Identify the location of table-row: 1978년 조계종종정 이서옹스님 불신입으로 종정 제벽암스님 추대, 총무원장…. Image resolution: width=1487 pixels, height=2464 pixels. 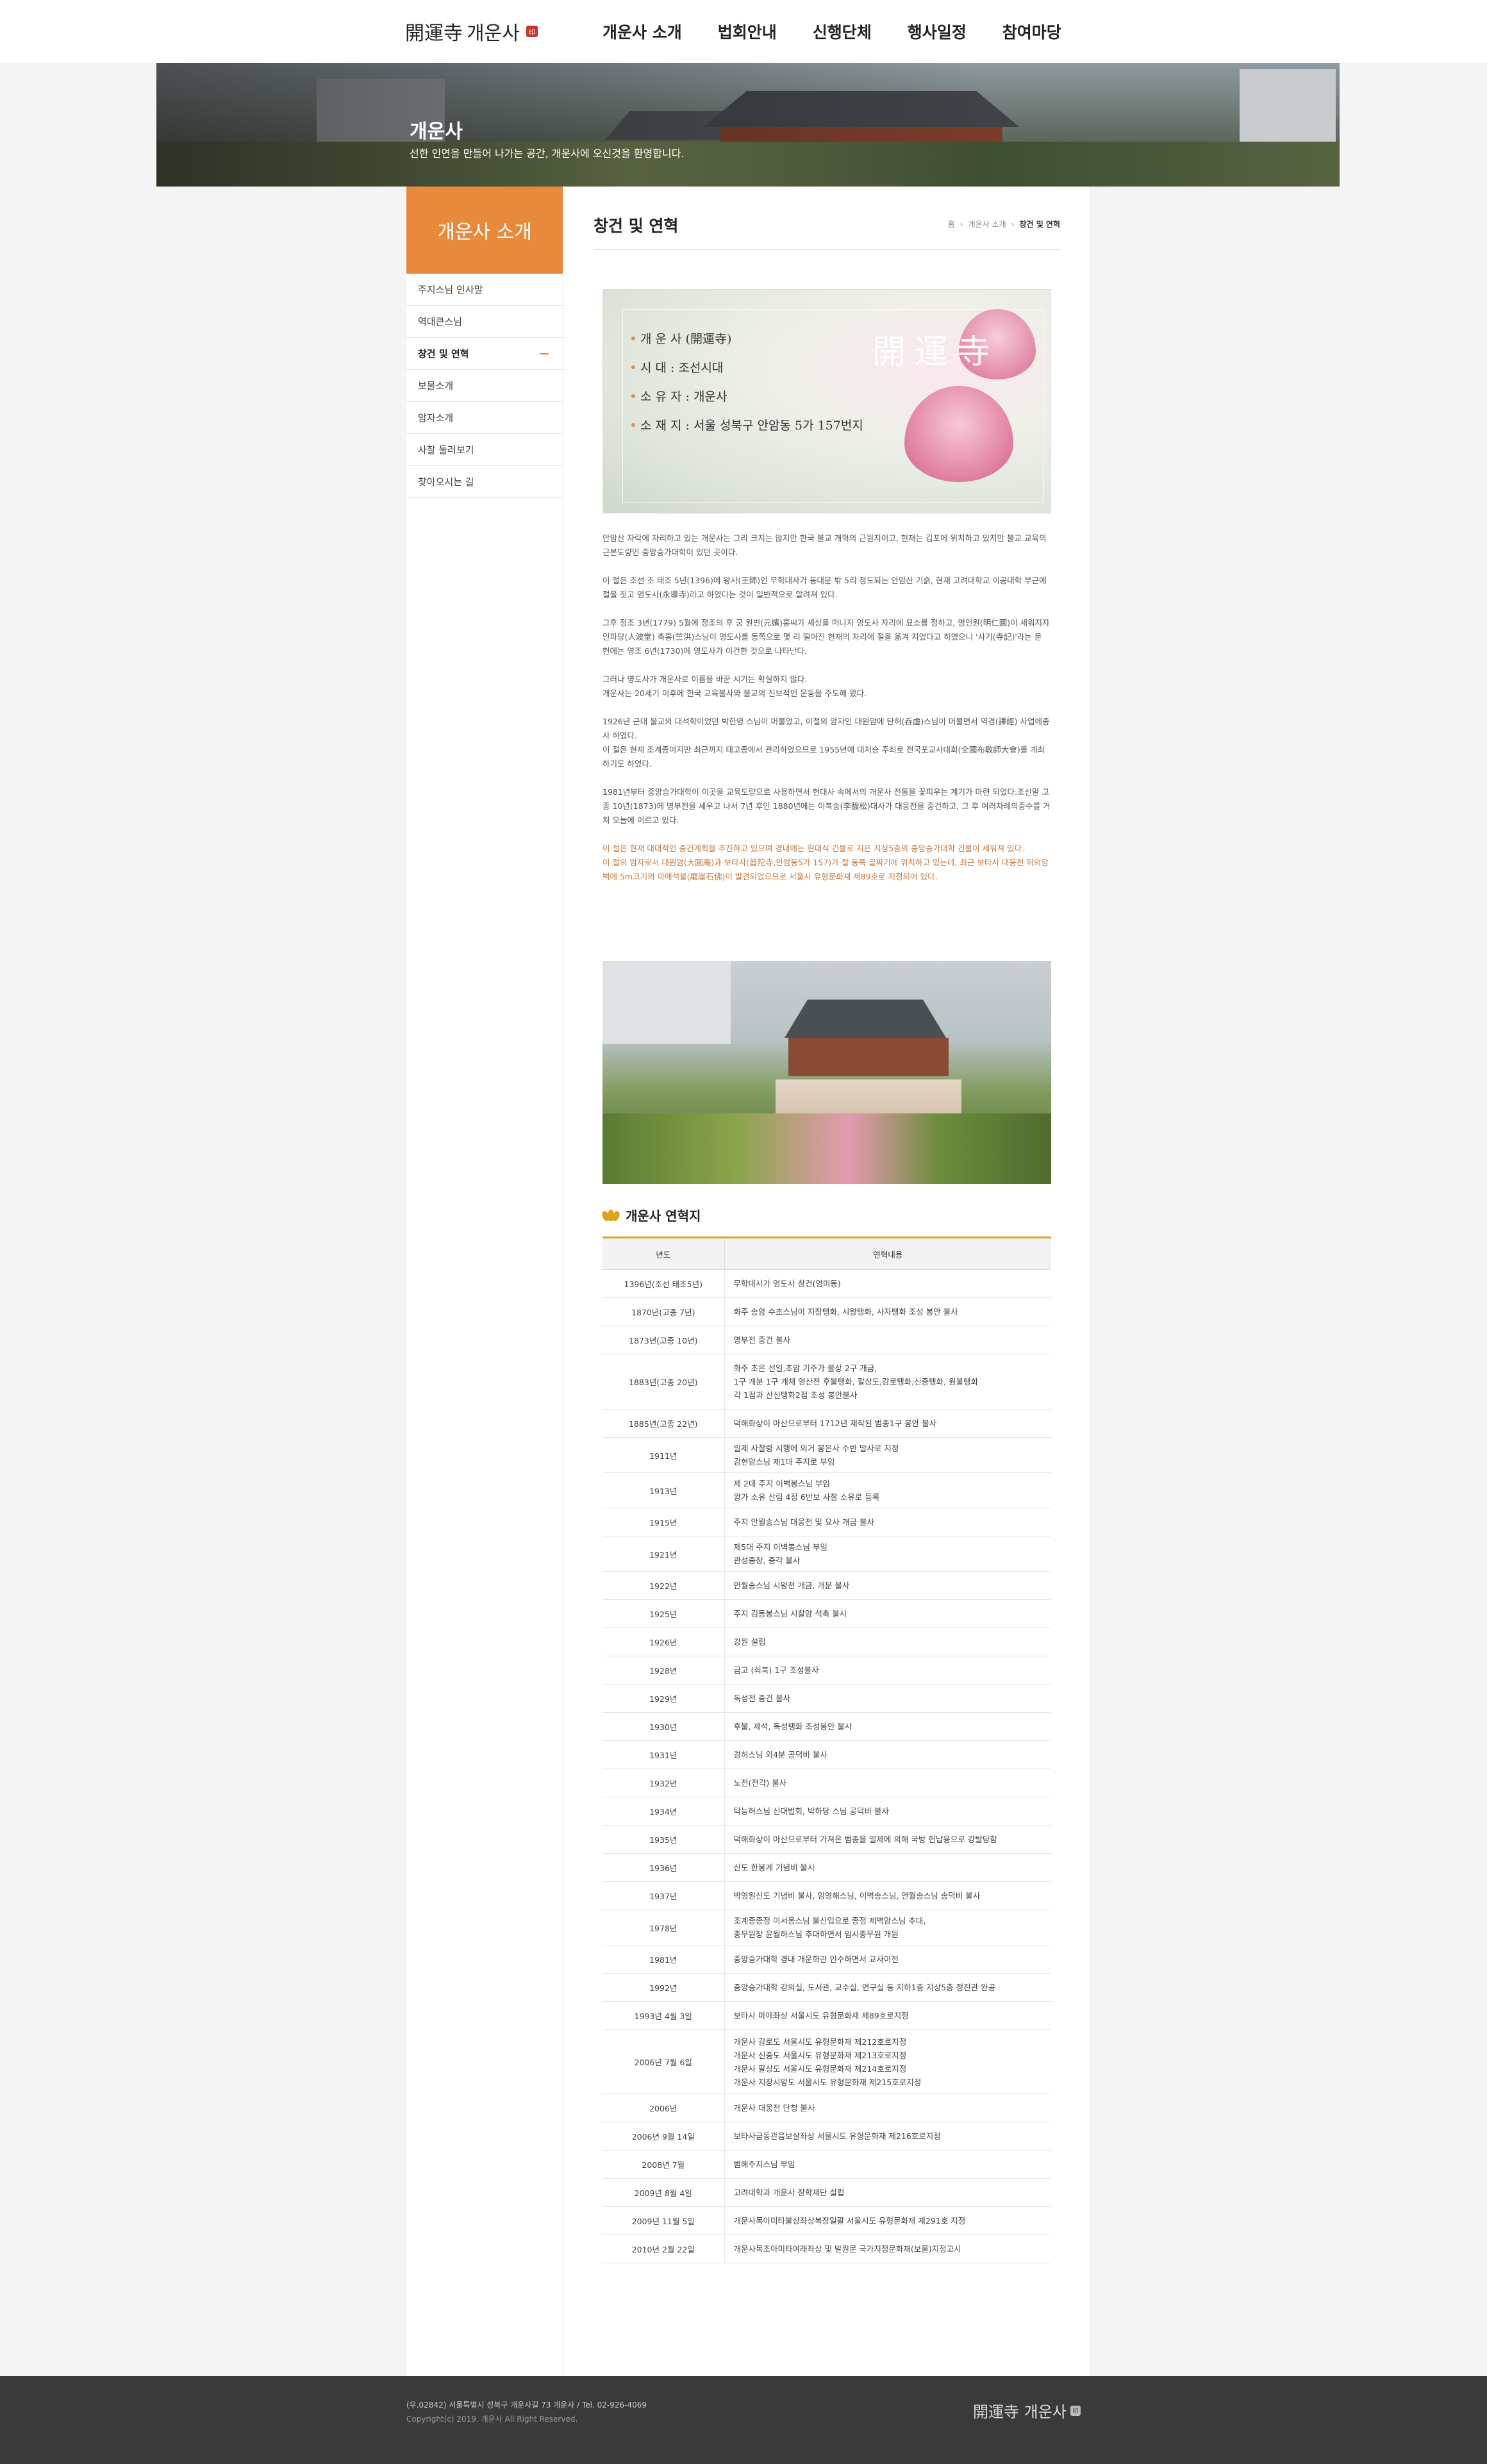
(826, 1928).